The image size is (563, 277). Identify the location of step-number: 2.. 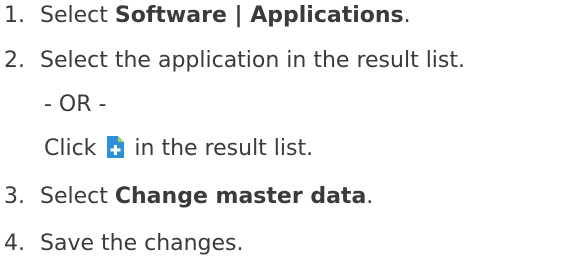
(14, 60).